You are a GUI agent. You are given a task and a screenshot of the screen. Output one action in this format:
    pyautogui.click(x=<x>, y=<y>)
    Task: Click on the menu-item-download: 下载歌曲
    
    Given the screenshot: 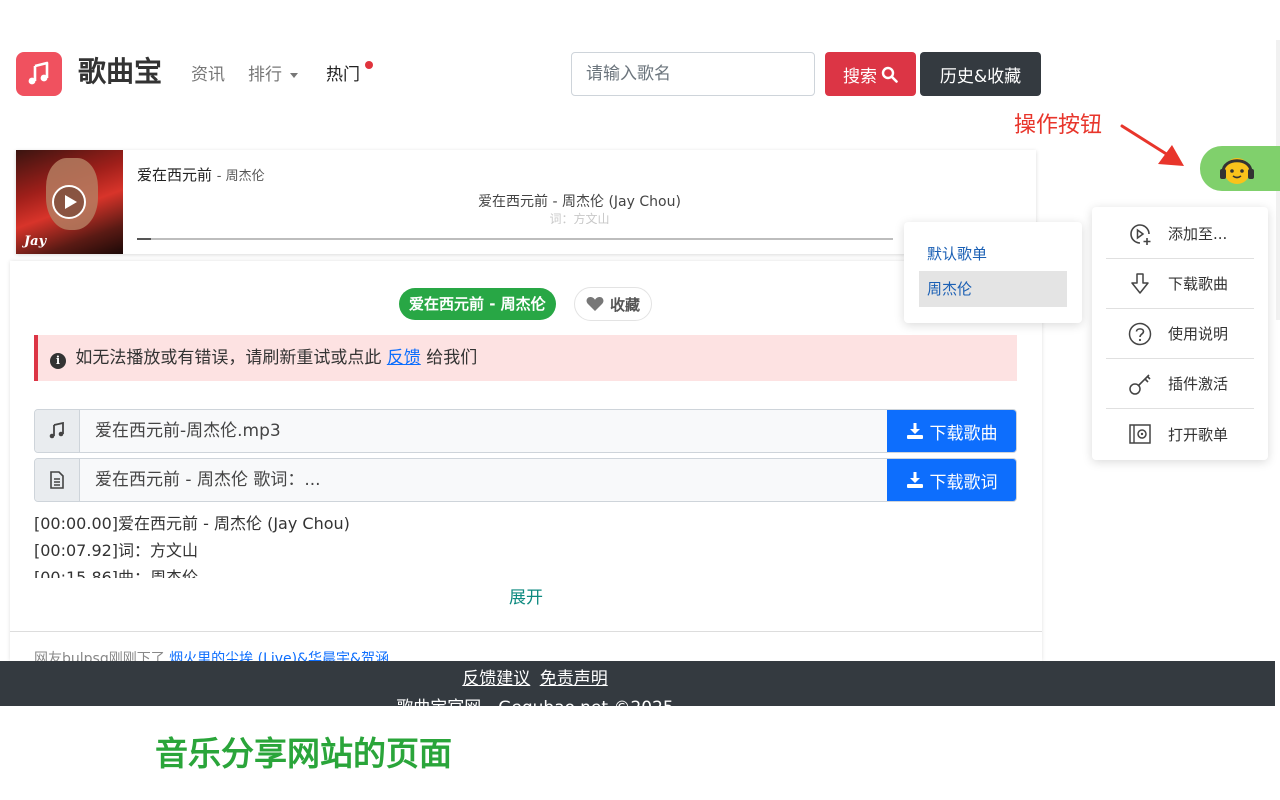 What is the action you would take?
    pyautogui.click(x=1180, y=284)
    